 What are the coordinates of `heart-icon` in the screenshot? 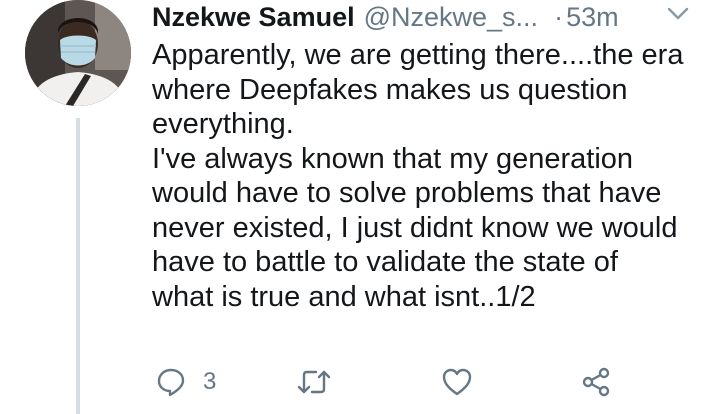 It's located at (457, 382).